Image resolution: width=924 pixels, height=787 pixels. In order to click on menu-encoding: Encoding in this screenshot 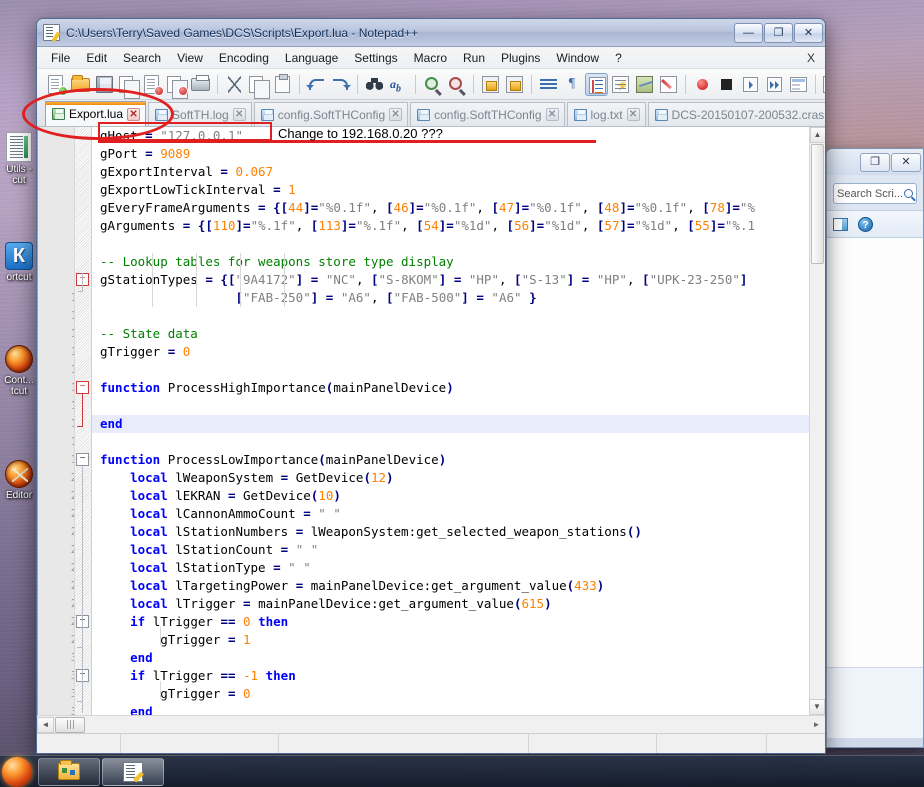, I will do `click(244, 58)`.